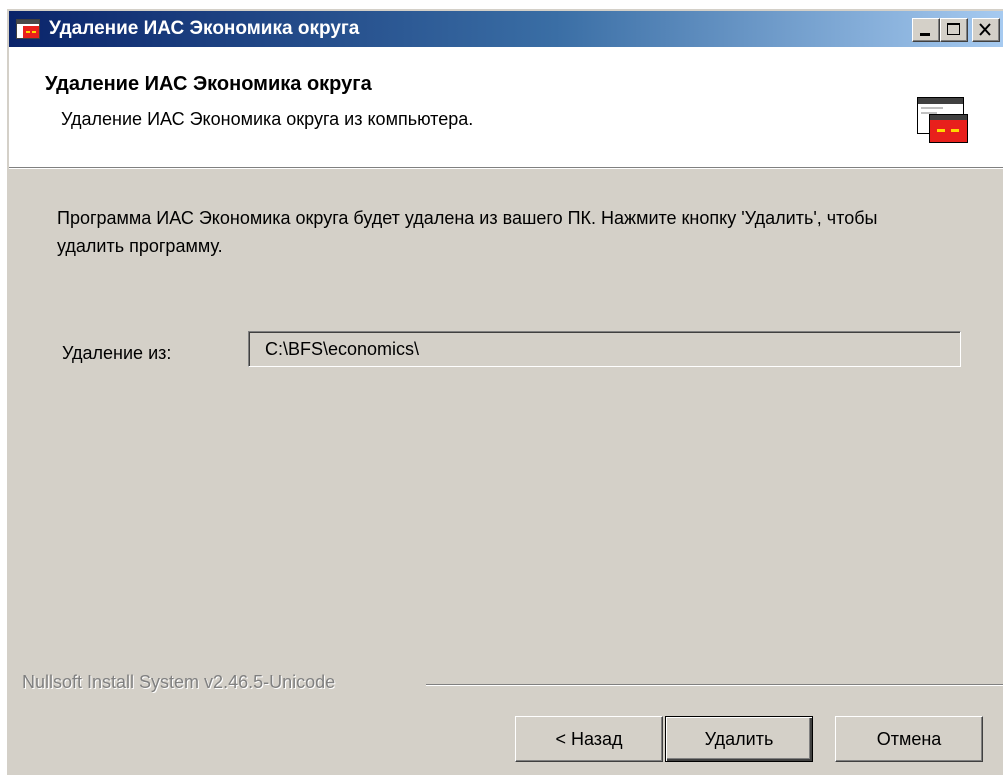  What do you see at coordinates (926, 30) in the screenshot?
I see `minimize-button` at bounding box center [926, 30].